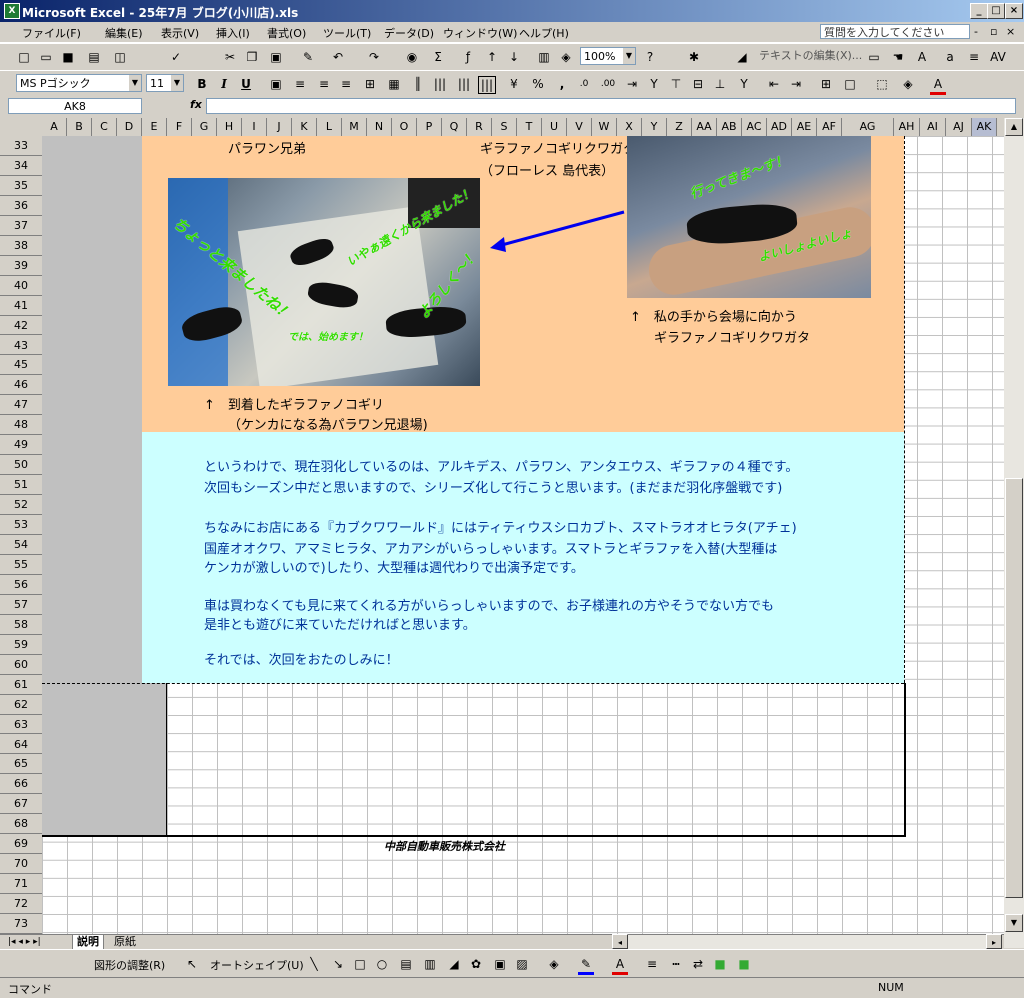 This screenshot has width=1024, height=998. I want to click on horizontal-scrollbar: ◂ ▸, so click(807, 941).